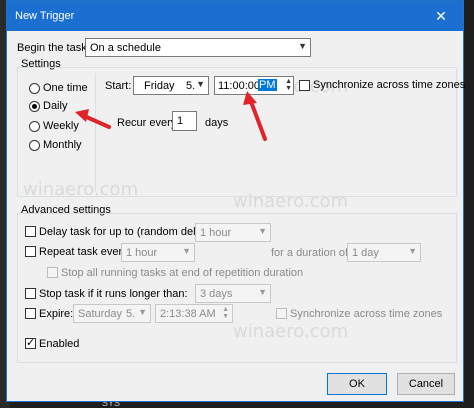 The image size is (474, 408). I want to click on stop-running-checkbox, so click(52, 272).